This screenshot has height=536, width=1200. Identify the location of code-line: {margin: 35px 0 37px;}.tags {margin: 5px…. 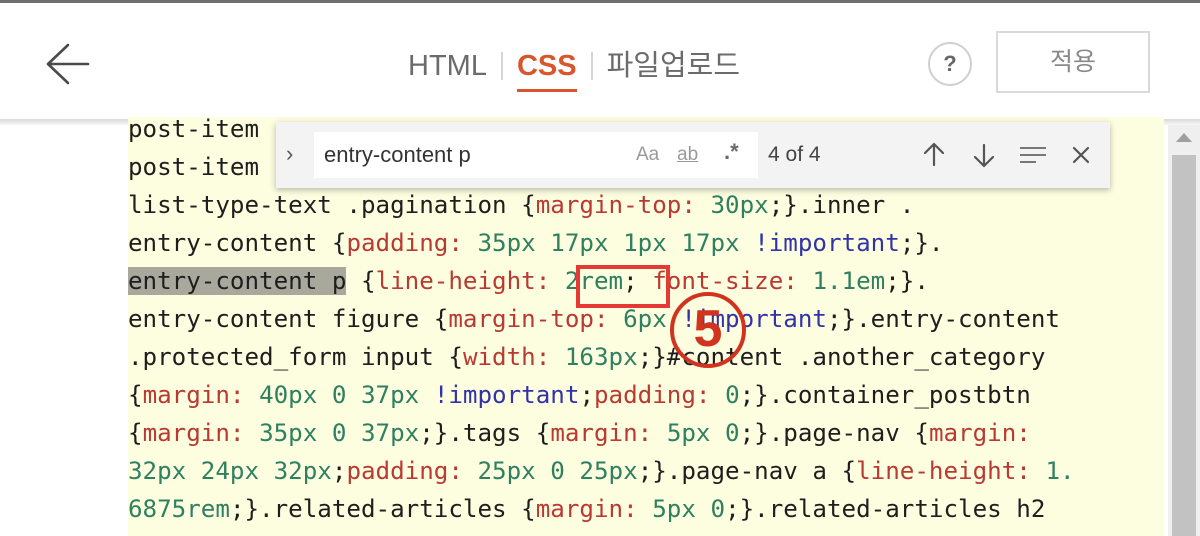
(579, 433).